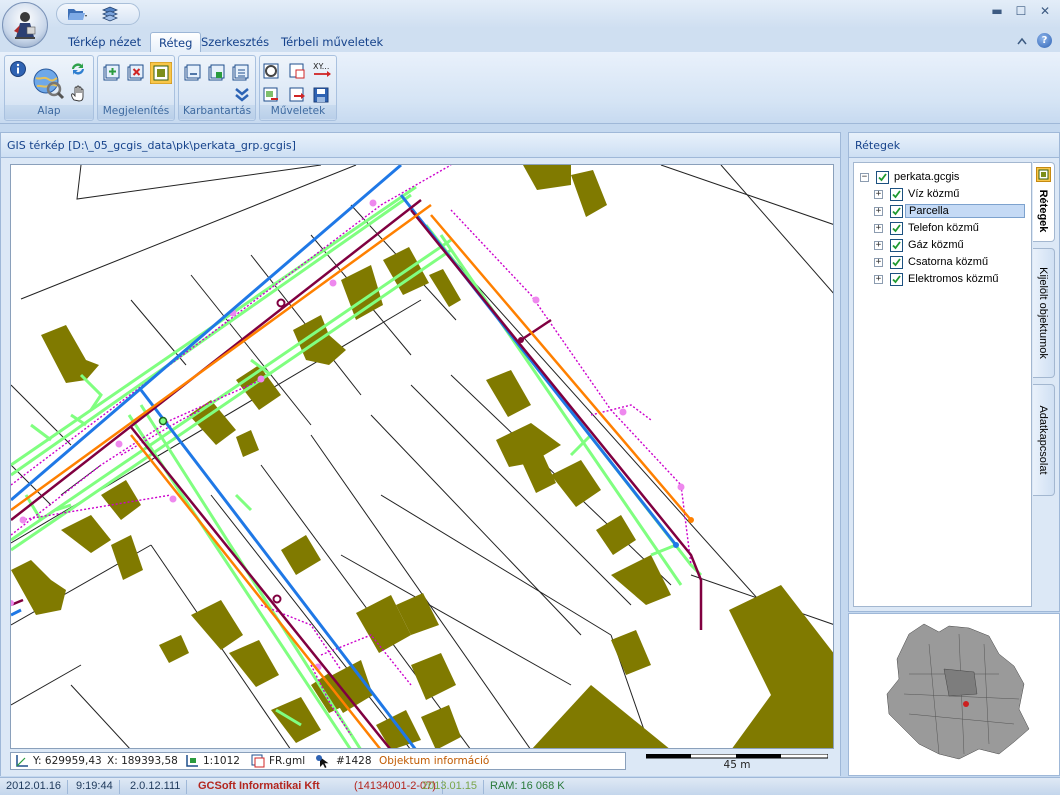 The width and height of the screenshot is (1060, 795). I want to click on tree-item-electric: + Elektromos közmű, so click(939, 280).